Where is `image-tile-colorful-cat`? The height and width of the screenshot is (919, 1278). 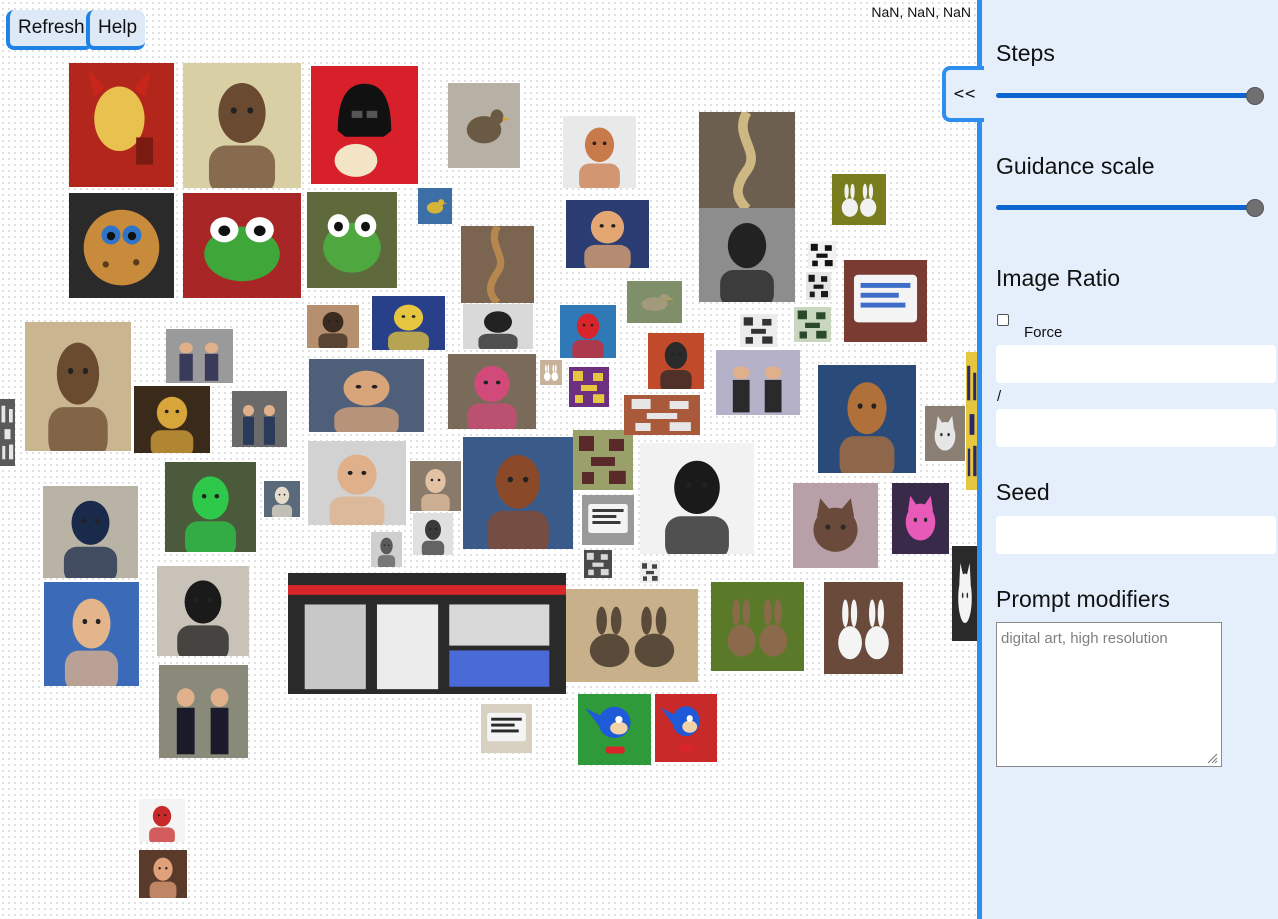
image-tile-colorful-cat is located at coordinates (920, 518).